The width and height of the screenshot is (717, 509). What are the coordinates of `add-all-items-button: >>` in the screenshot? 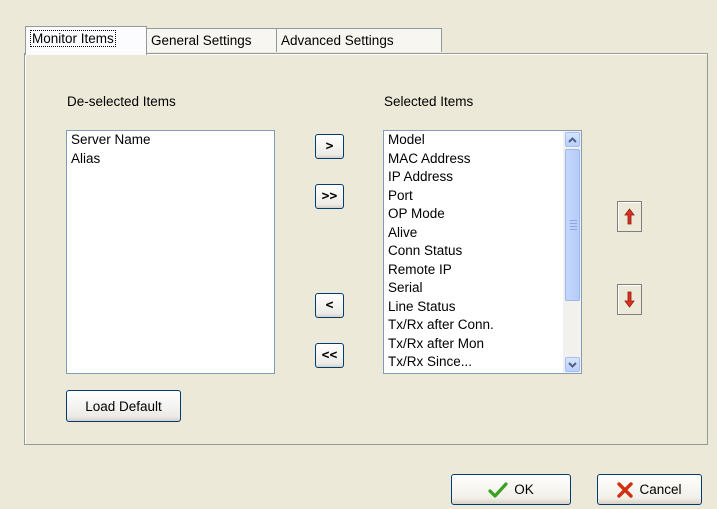 It's located at (329, 196).